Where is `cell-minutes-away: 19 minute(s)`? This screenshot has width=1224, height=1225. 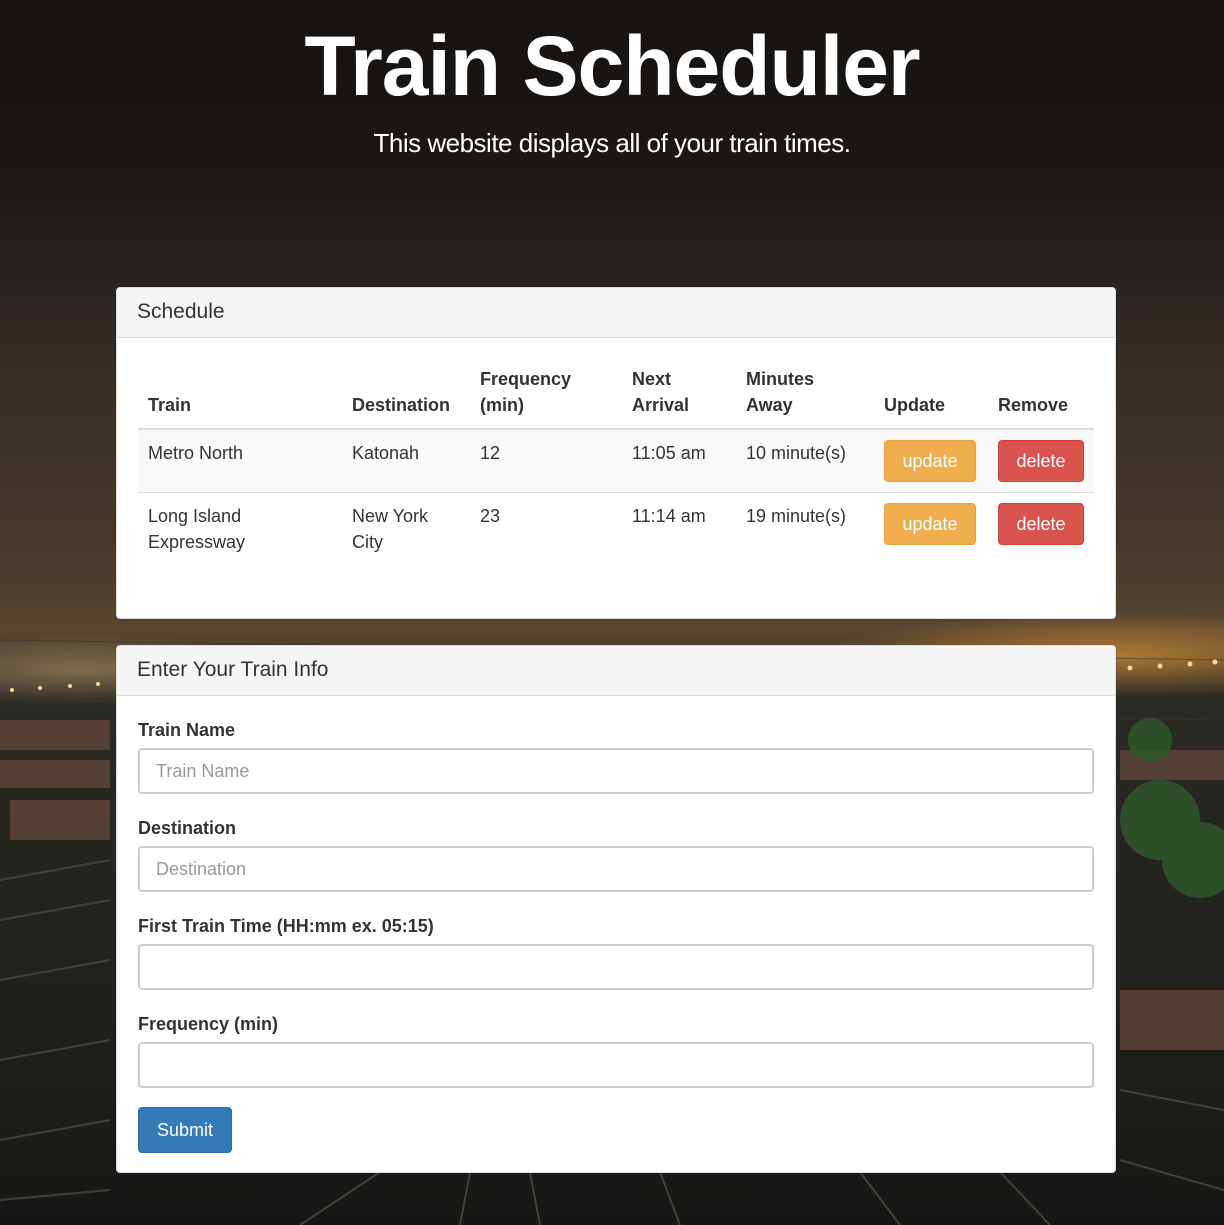 cell-minutes-away: 19 minute(s) is located at coordinates (805, 528).